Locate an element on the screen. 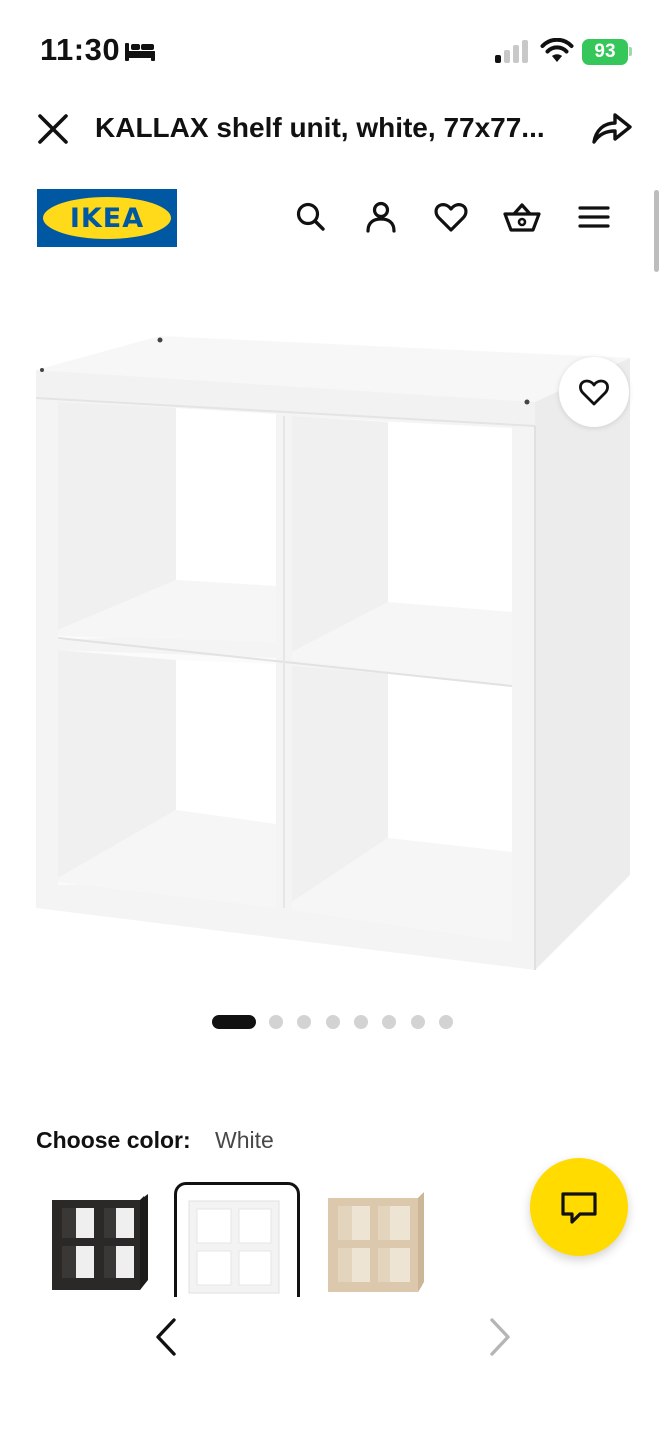  image-pagination is located at coordinates (333, 1022).